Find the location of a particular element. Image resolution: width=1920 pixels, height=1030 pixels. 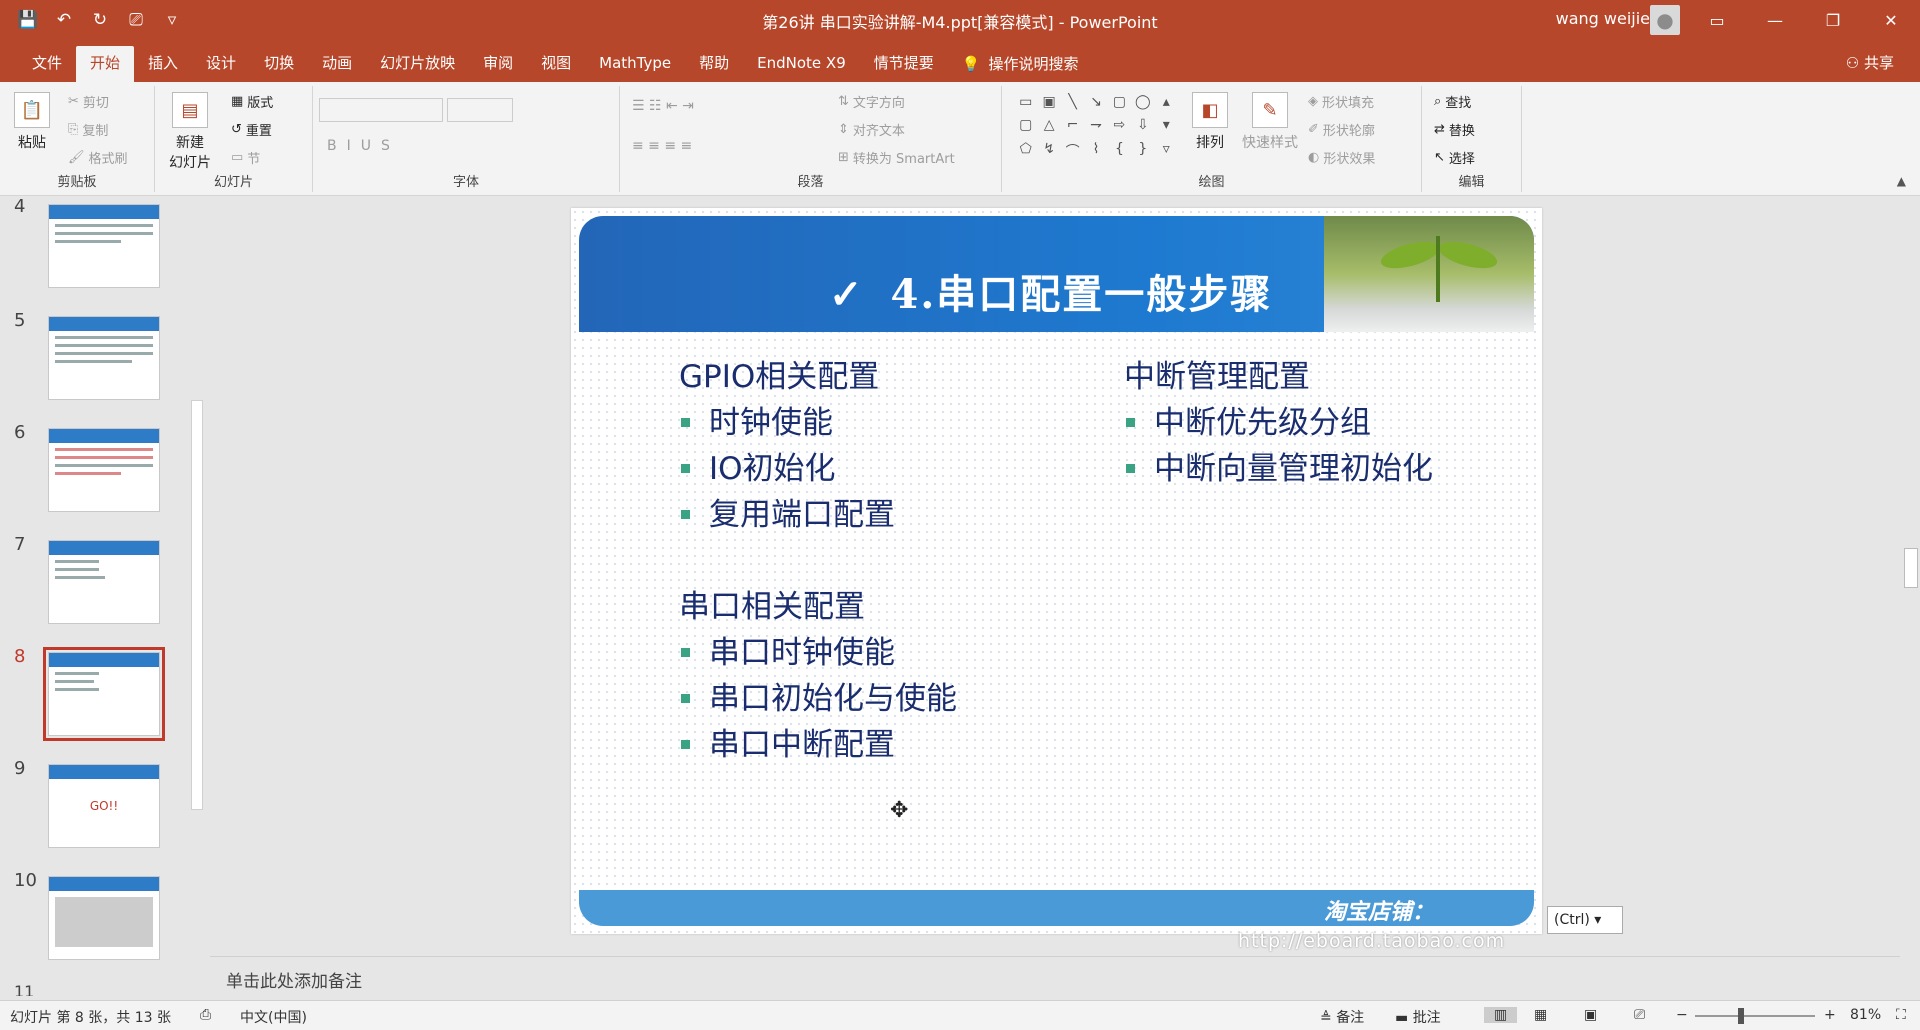

quick-style-label: 快速样式 is located at coordinates (1270, 143).